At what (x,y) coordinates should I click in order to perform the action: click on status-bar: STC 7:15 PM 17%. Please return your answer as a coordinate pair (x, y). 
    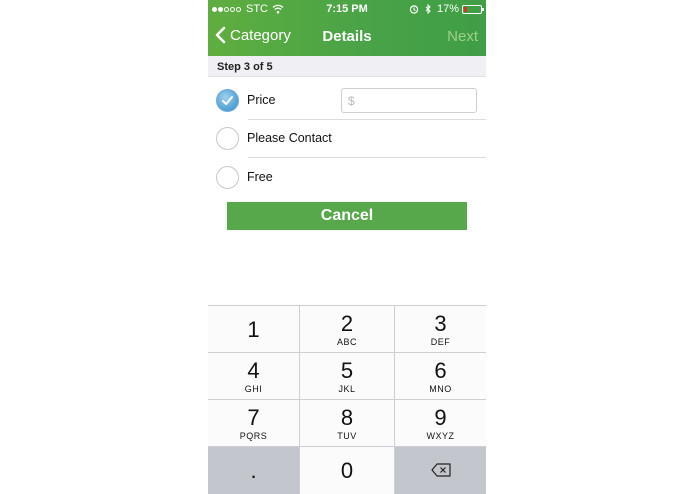
    Looking at the image, I should click on (347, 9).